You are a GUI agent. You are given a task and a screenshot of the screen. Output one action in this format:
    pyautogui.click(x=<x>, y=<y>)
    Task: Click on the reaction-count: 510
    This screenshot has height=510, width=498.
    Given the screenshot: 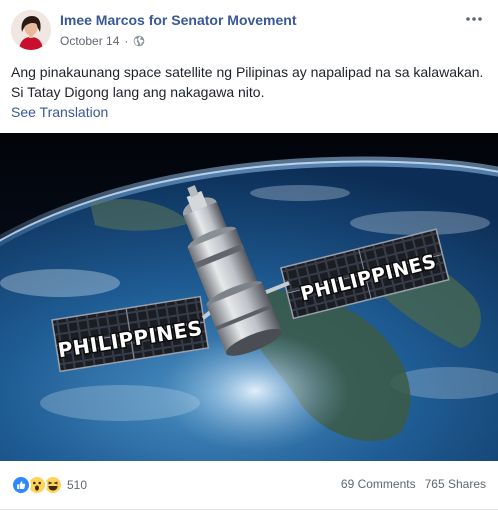 What is the action you would take?
    pyautogui.click(x=77, y=485)
    